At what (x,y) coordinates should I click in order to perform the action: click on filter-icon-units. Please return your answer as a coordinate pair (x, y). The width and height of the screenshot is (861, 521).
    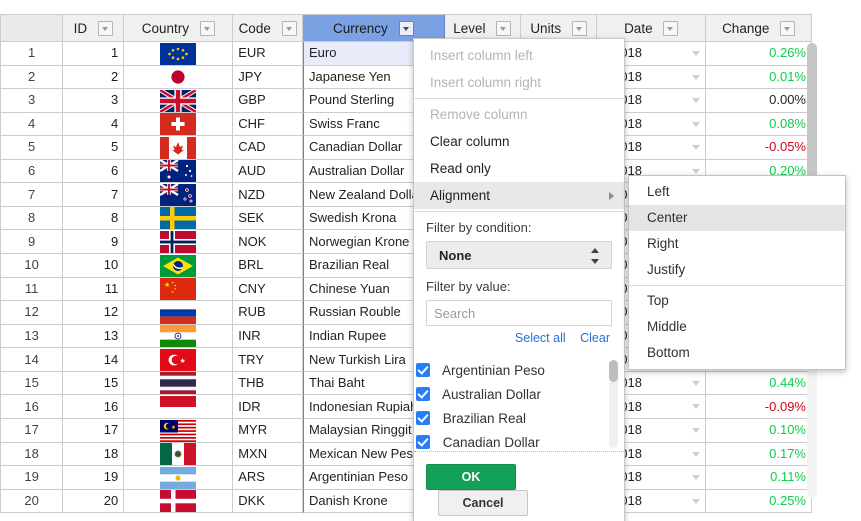
    Looking at the image, I should click on (579, 28).